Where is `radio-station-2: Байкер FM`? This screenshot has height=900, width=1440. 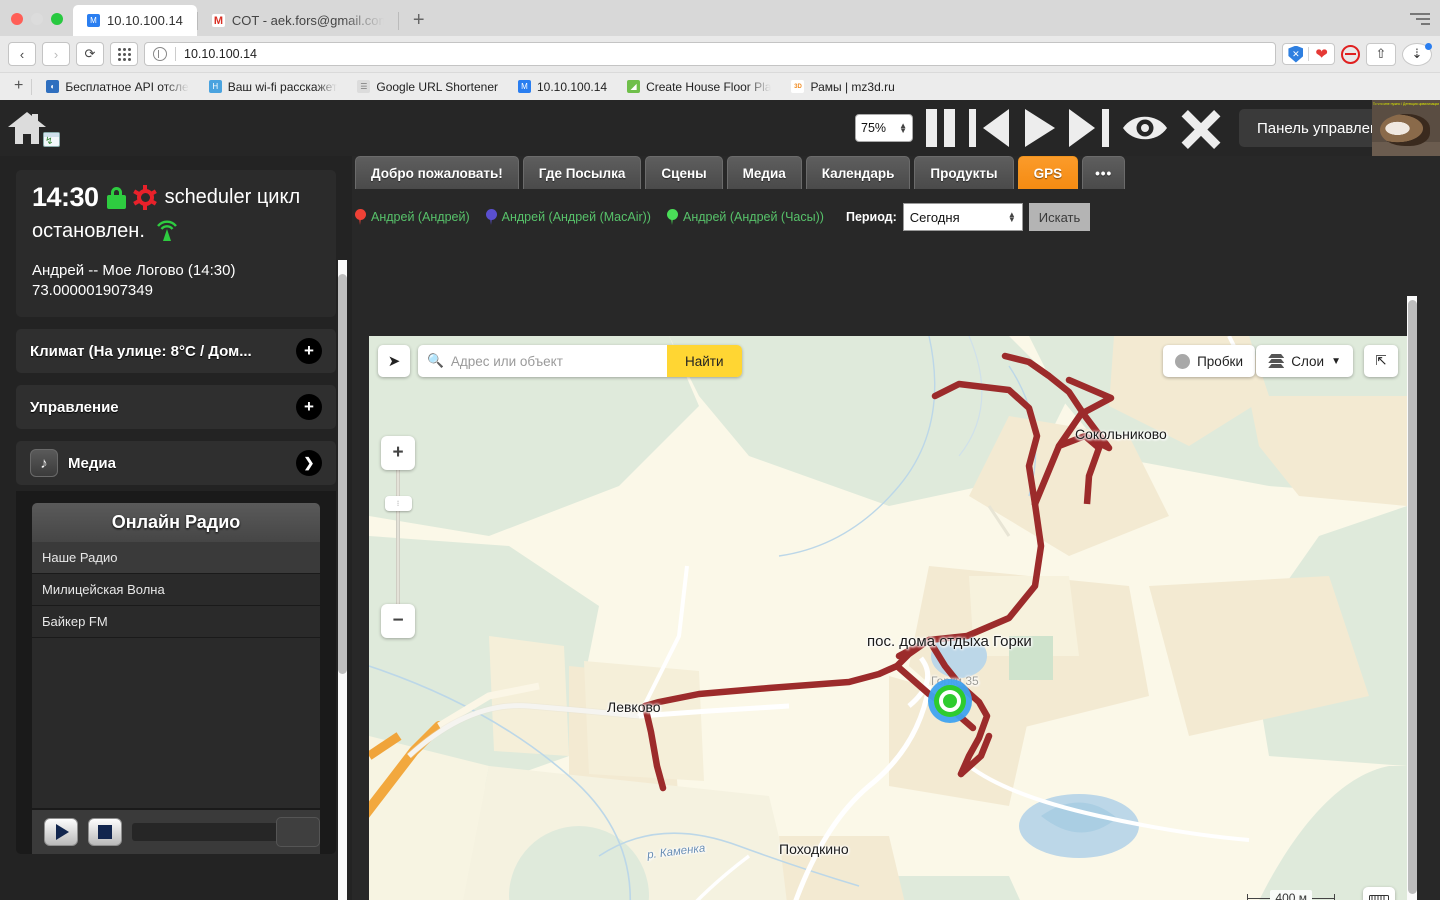 radio-station-2: Байкер FM is located at coordinates (176, 622).